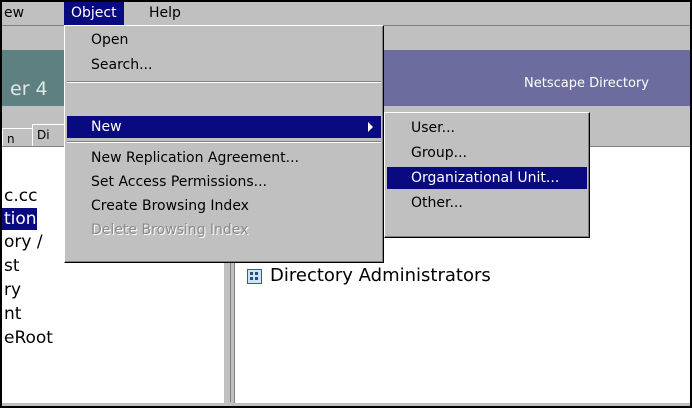  I want to click on menu-view: ew, so click(16, 13).